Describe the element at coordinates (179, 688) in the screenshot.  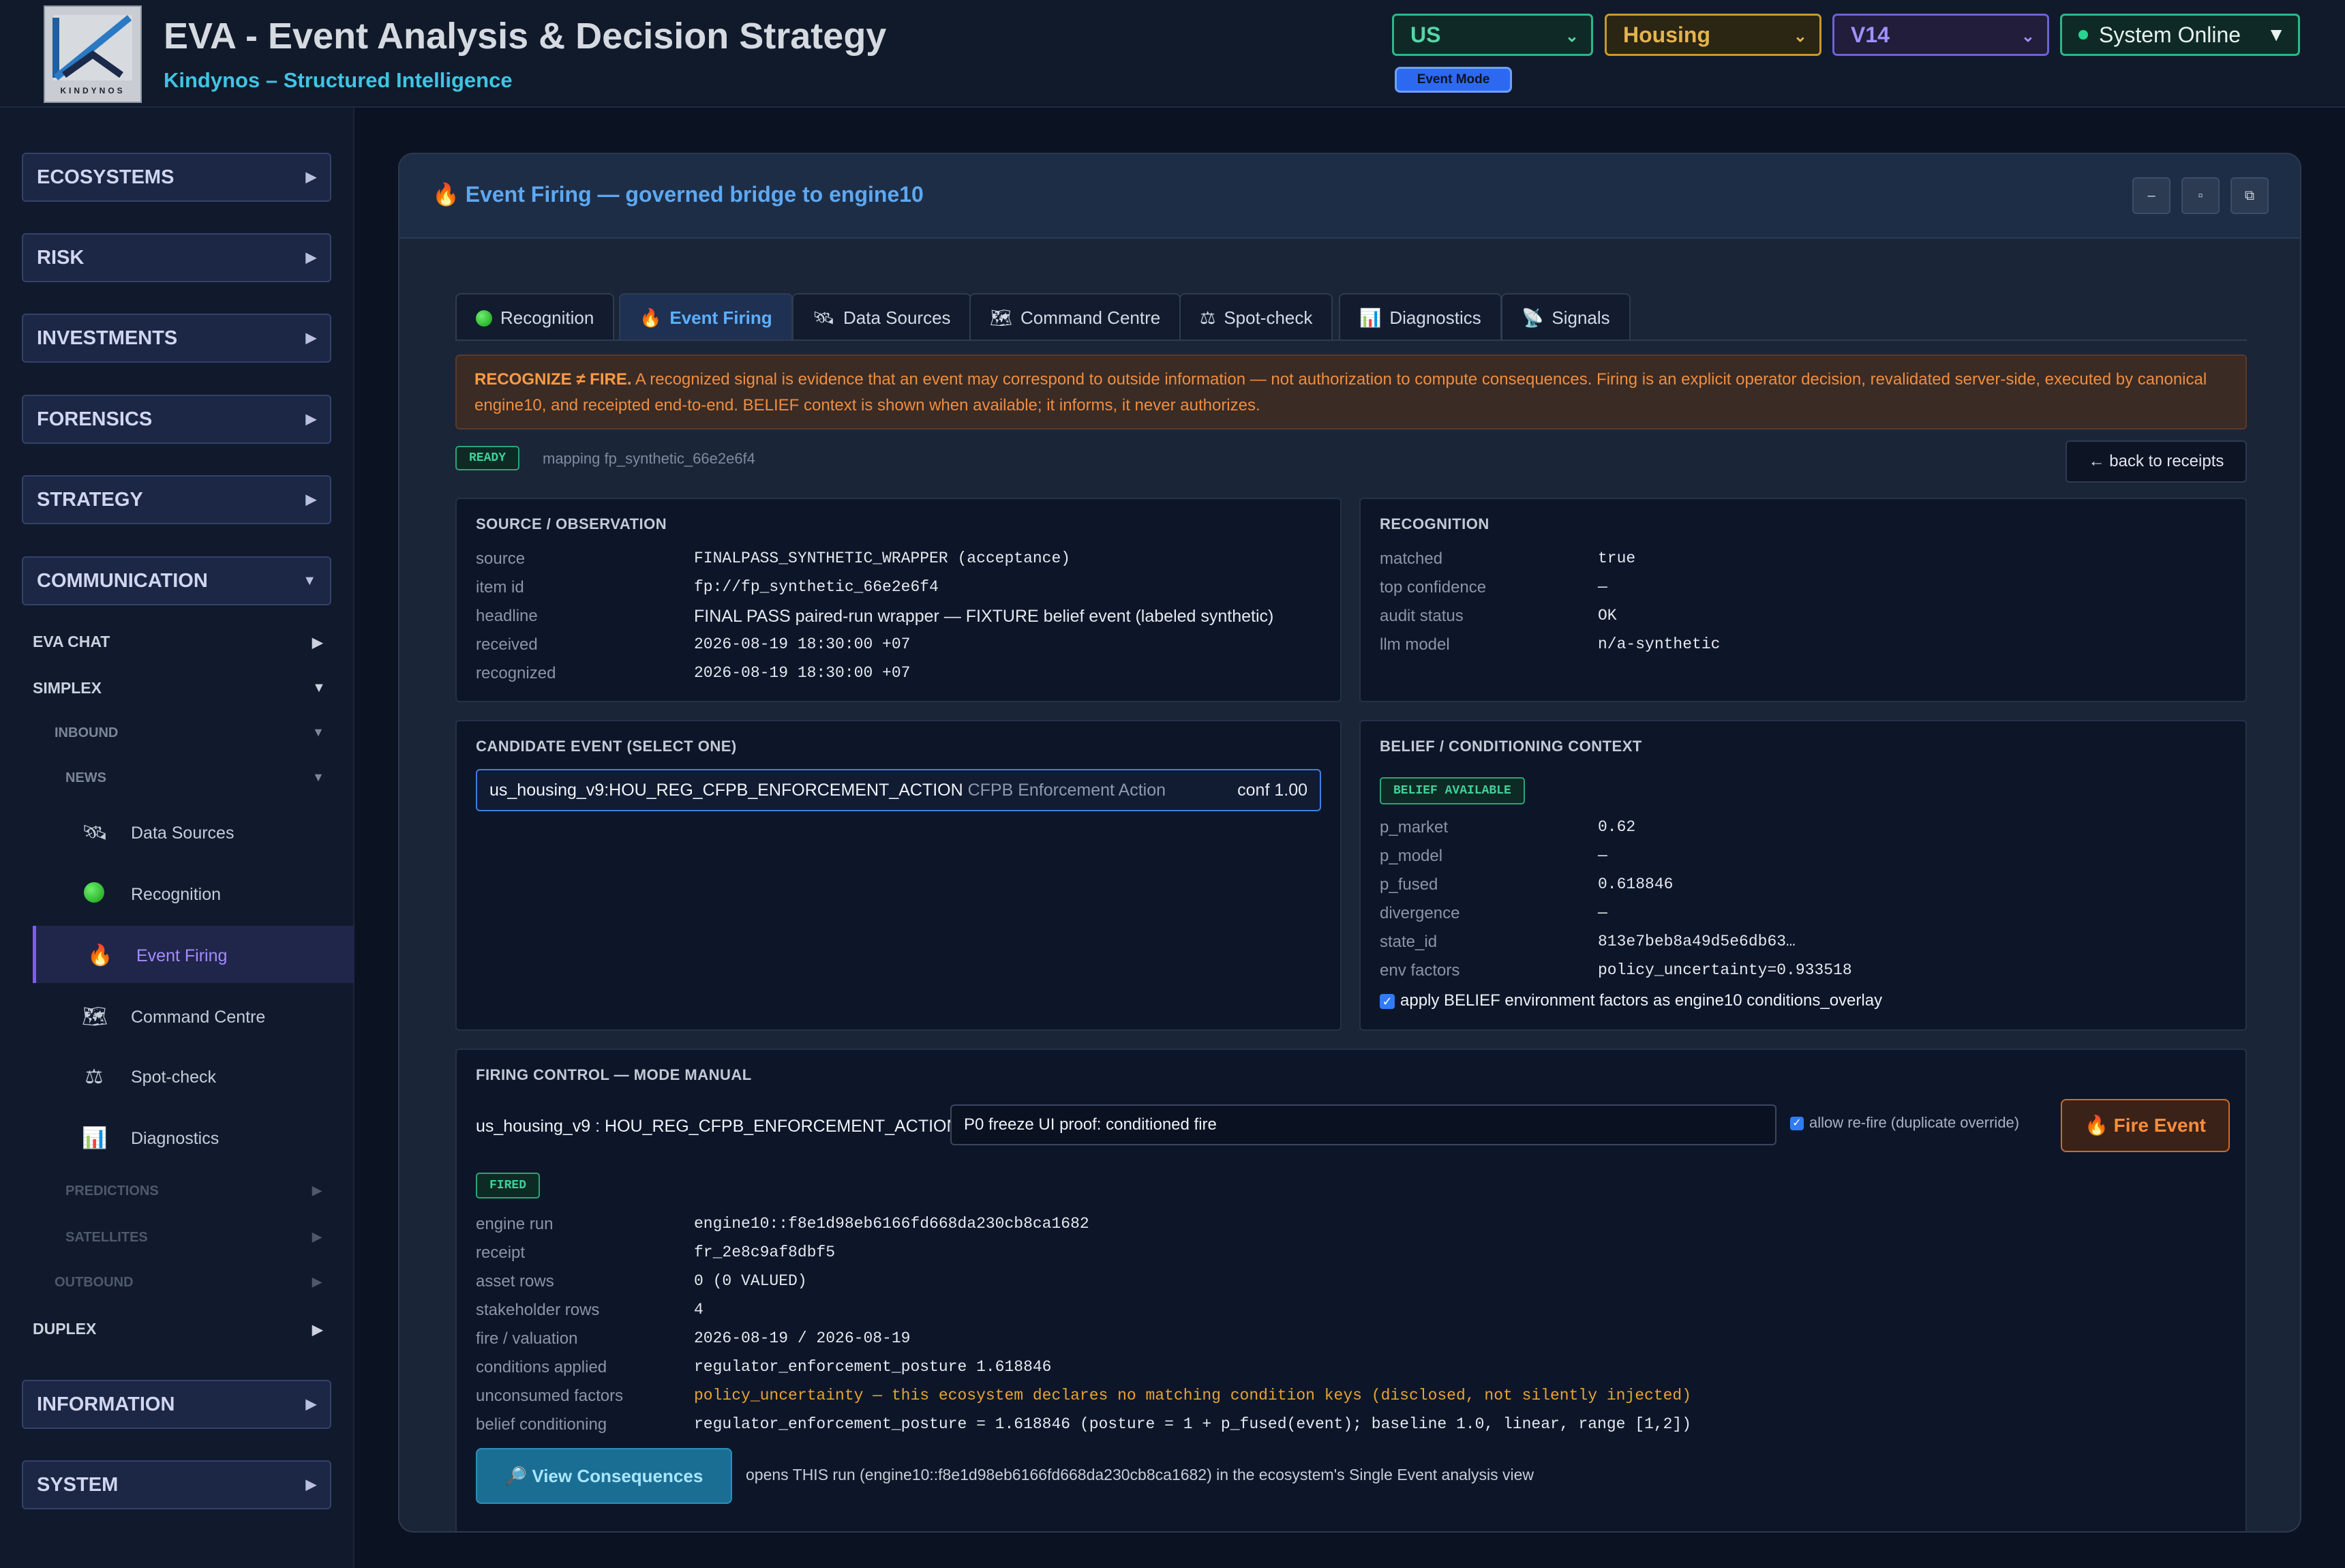
I see `sidebar-item-simplex: SIMPLEX ▼` at that location.